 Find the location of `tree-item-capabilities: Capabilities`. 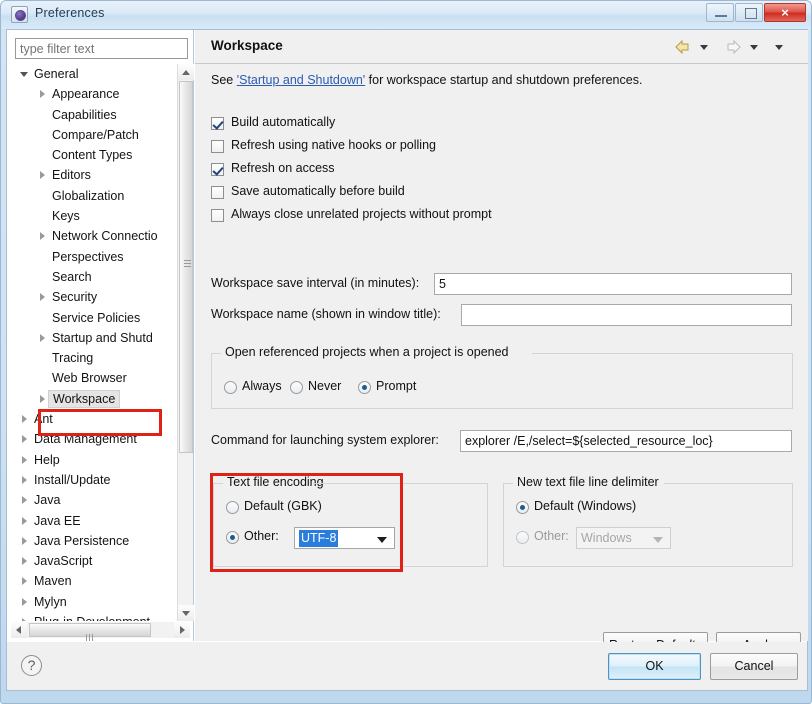

tree-item-capabilities: Capabilities is located at coordinates (90, 115).